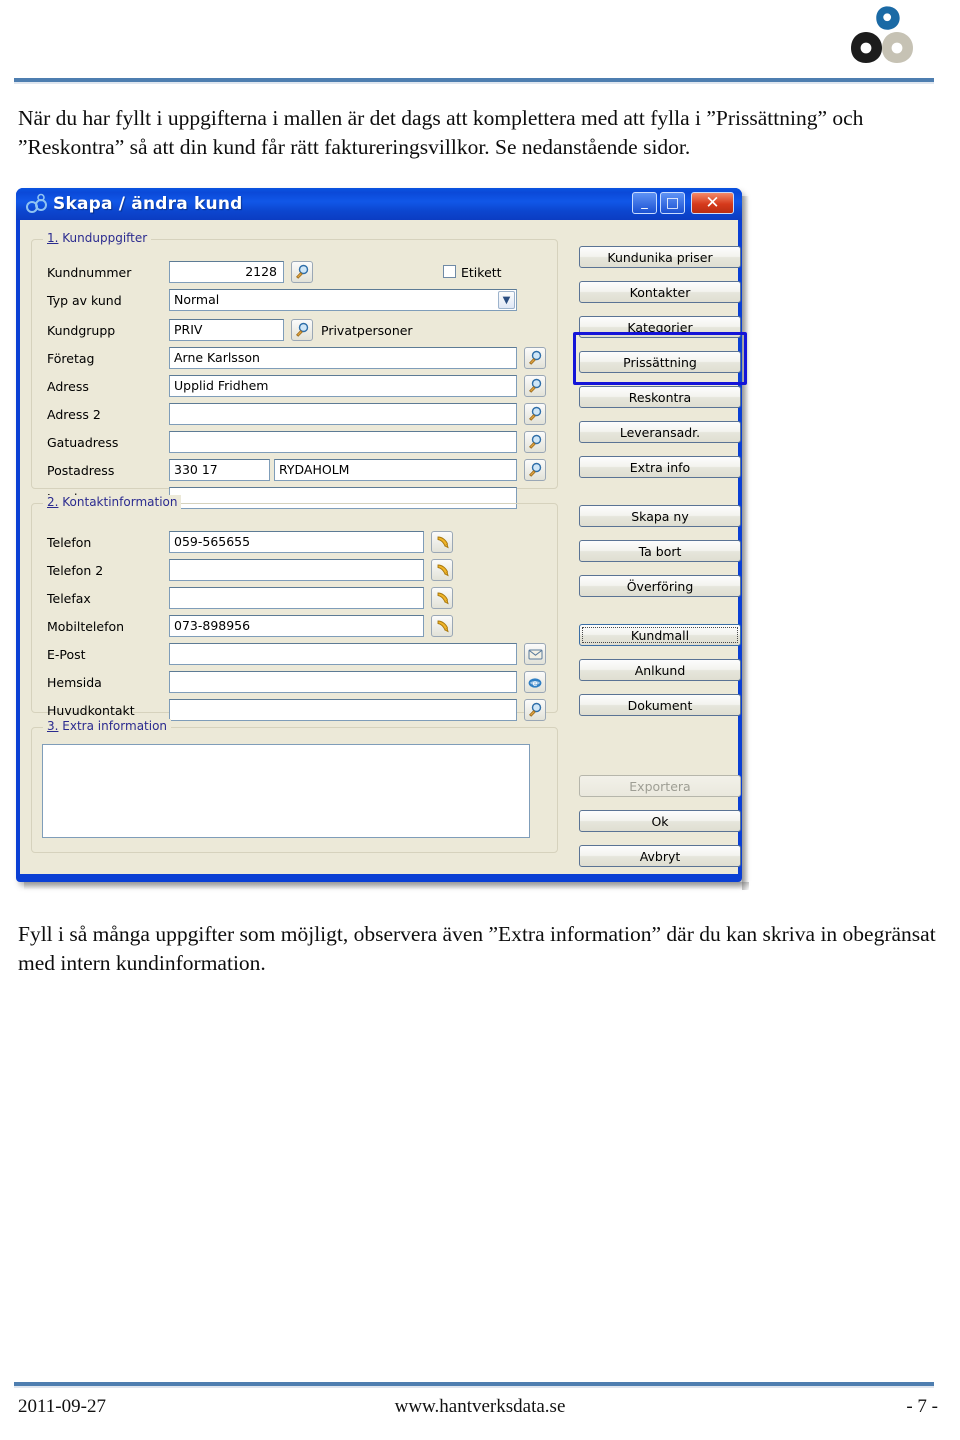  Describe the element at coordinates (71, 358) in the screenshot. I see `label-foretag: Företag` at that location.